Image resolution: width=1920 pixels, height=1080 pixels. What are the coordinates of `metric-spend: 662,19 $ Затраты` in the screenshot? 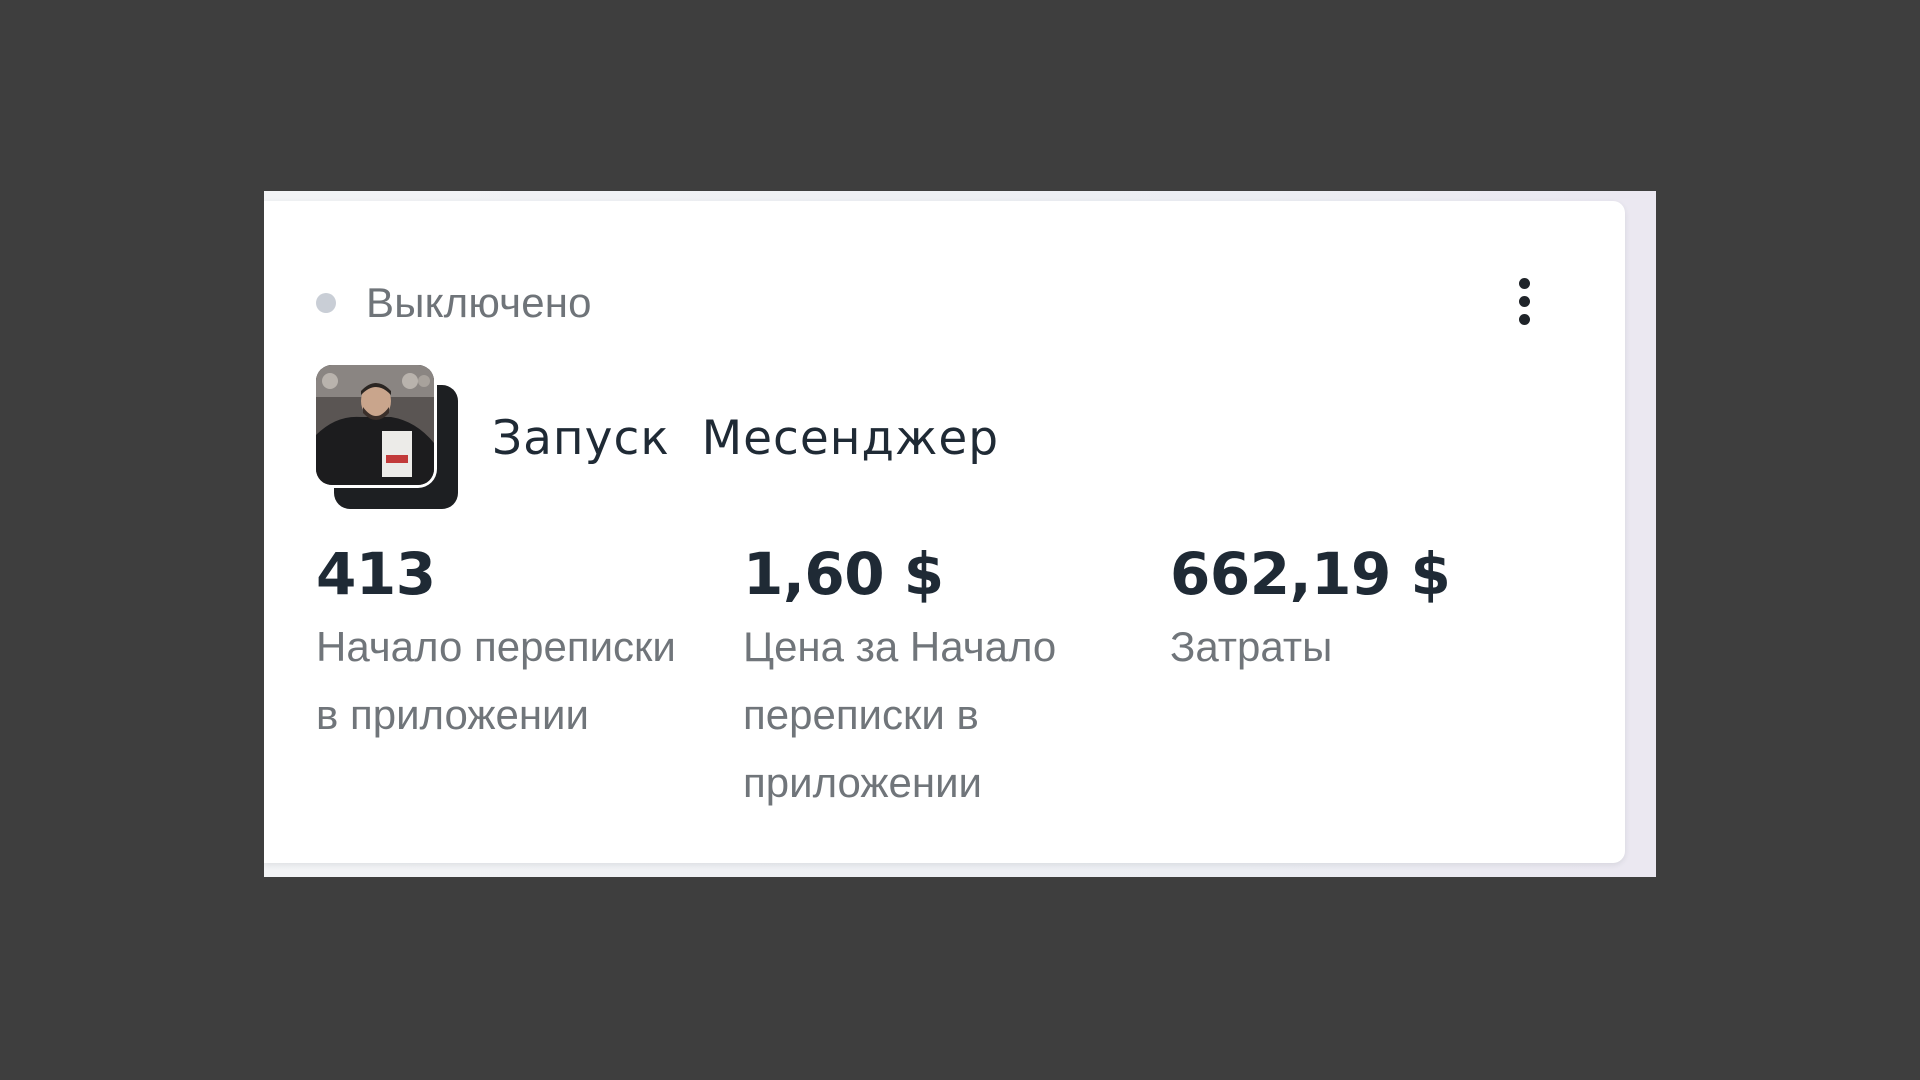 It's located at (1383, 678).